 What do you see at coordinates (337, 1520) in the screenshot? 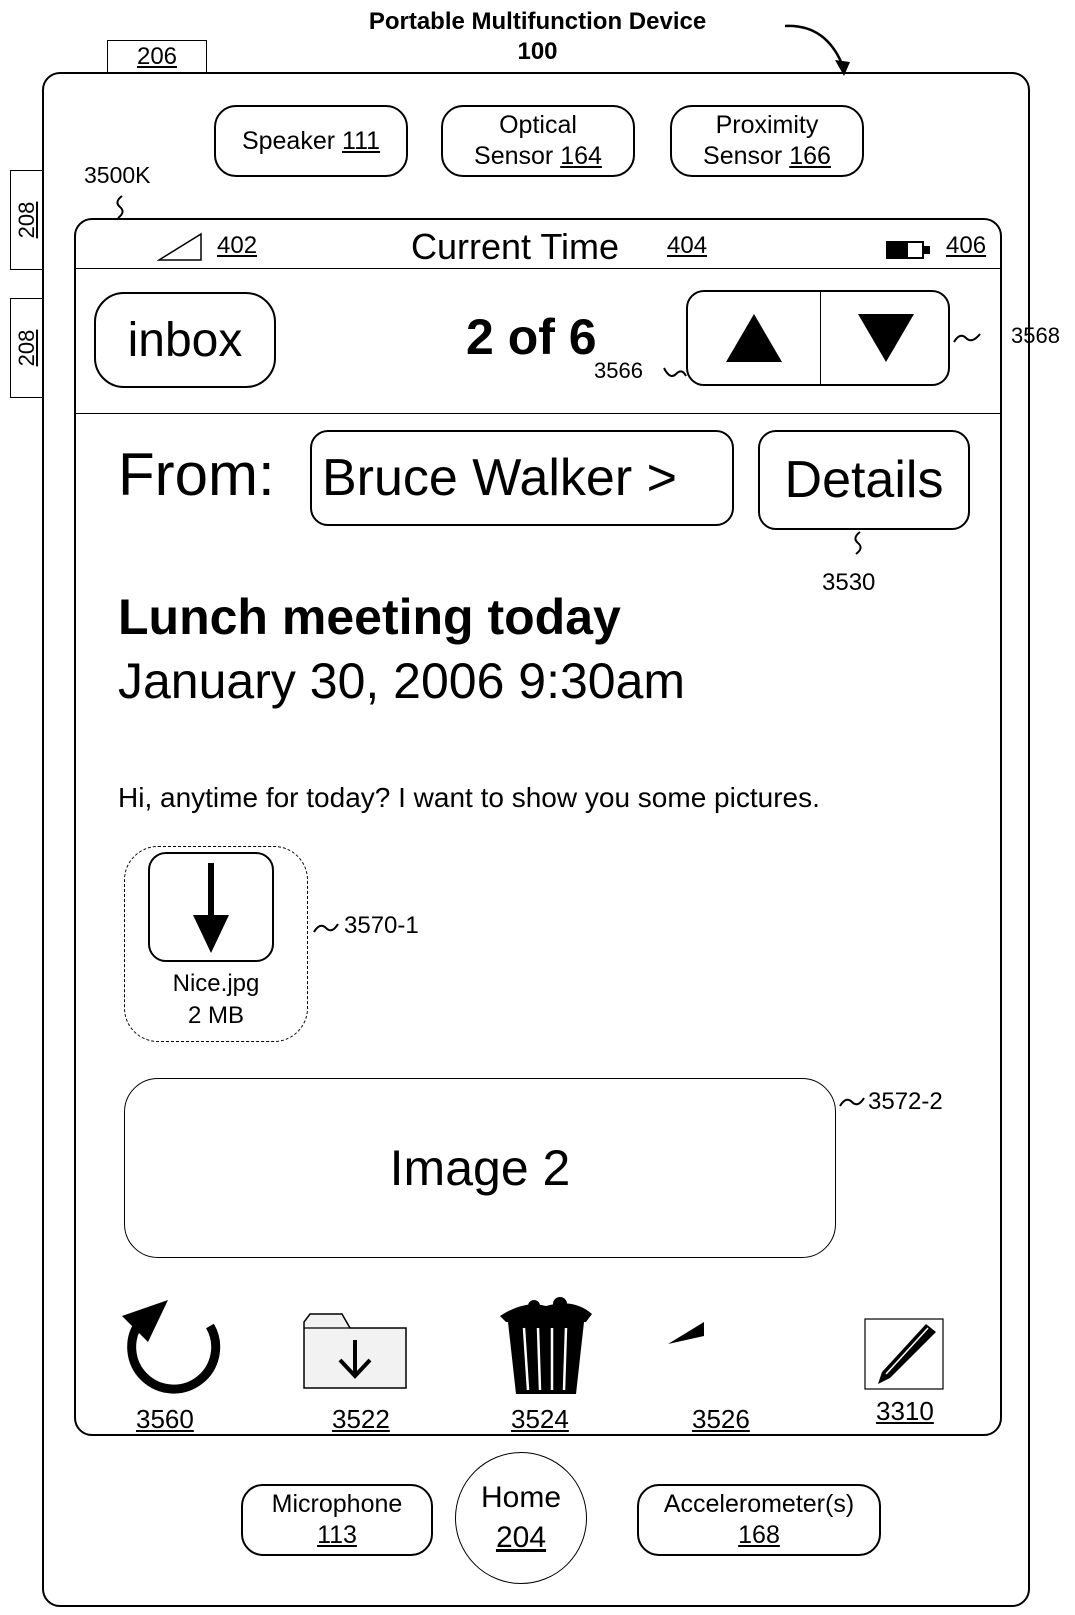
I see `microphone-box: Microphone 113` at bounding box center [337, 1520].